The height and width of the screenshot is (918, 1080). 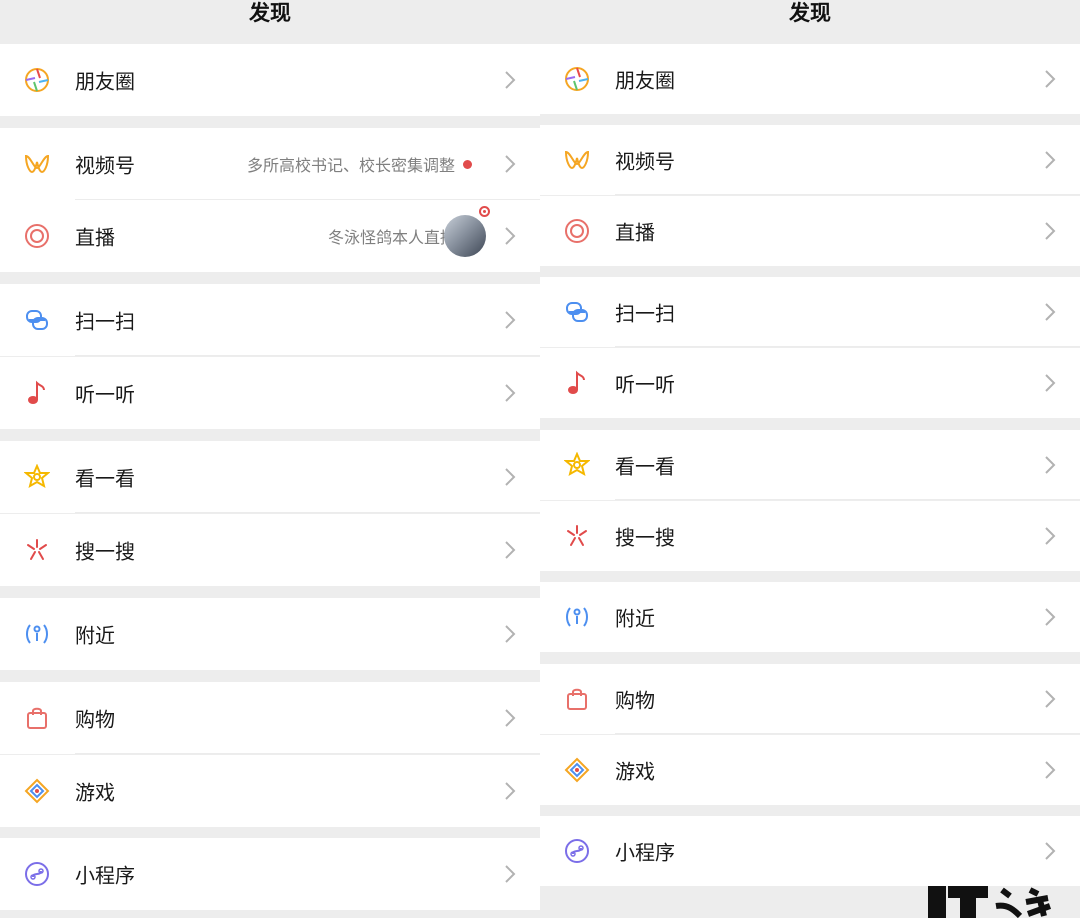 I want to click on red-dot-badge, so click(x=467, y=164).